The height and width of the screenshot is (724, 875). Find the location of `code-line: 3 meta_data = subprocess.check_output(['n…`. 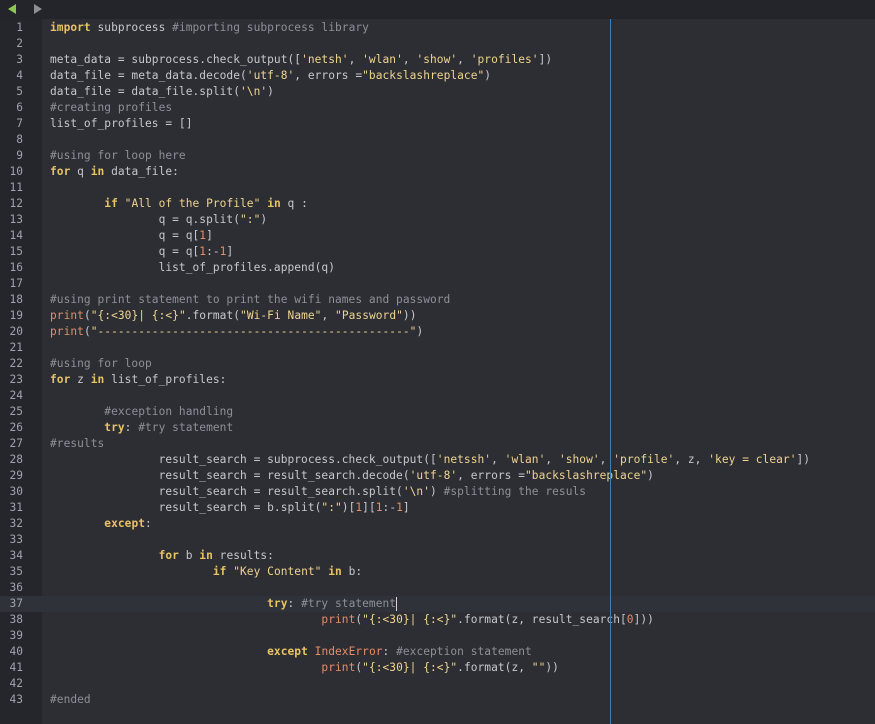

code-line: 3 meta_data = subprocess.check_output(['n… is located at coordinates (437, 60).